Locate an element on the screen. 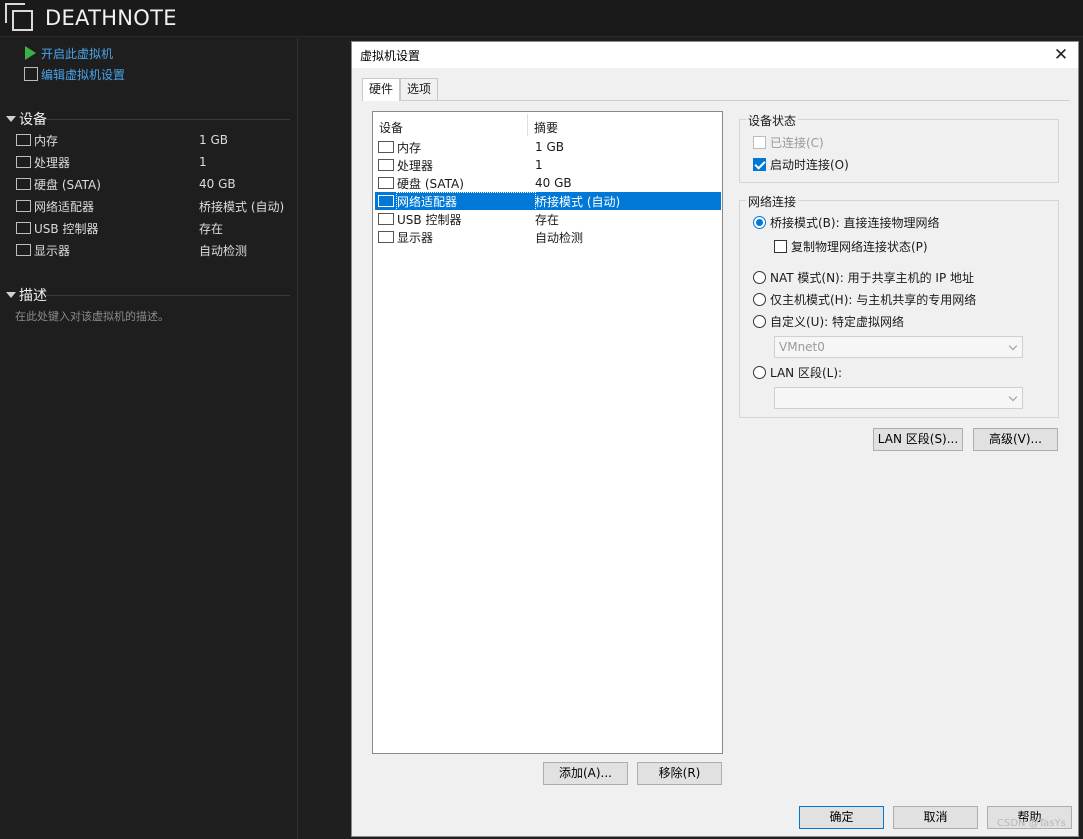  device-name: 处理器 is located at coordinates (52, 162).